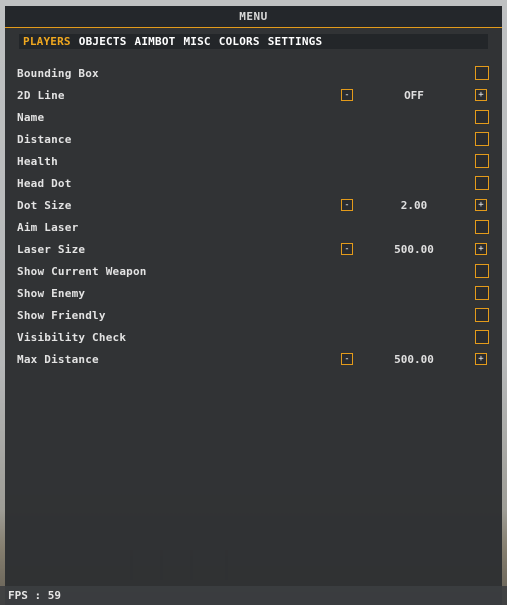  Describe the element at coordinates (253, 95) in the screenshot. I see `option-row-2d-line: 2D Line - OFF +` at that location.